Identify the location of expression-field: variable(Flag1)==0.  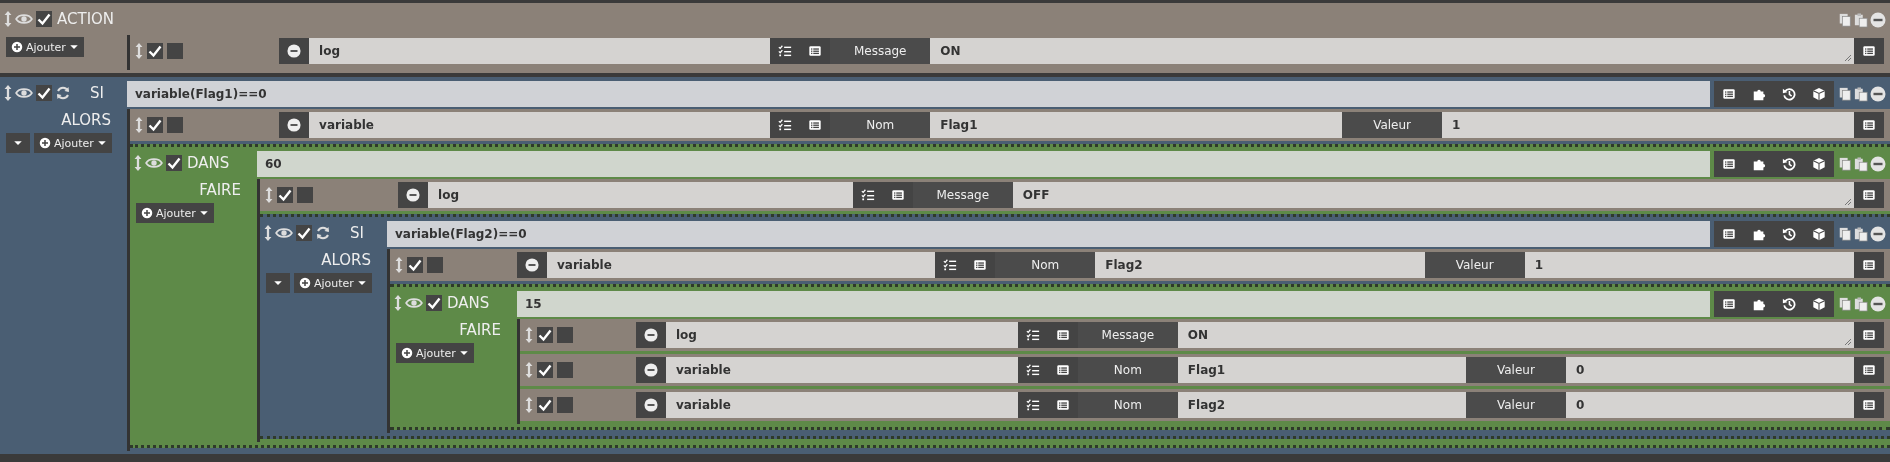
(918, 93).